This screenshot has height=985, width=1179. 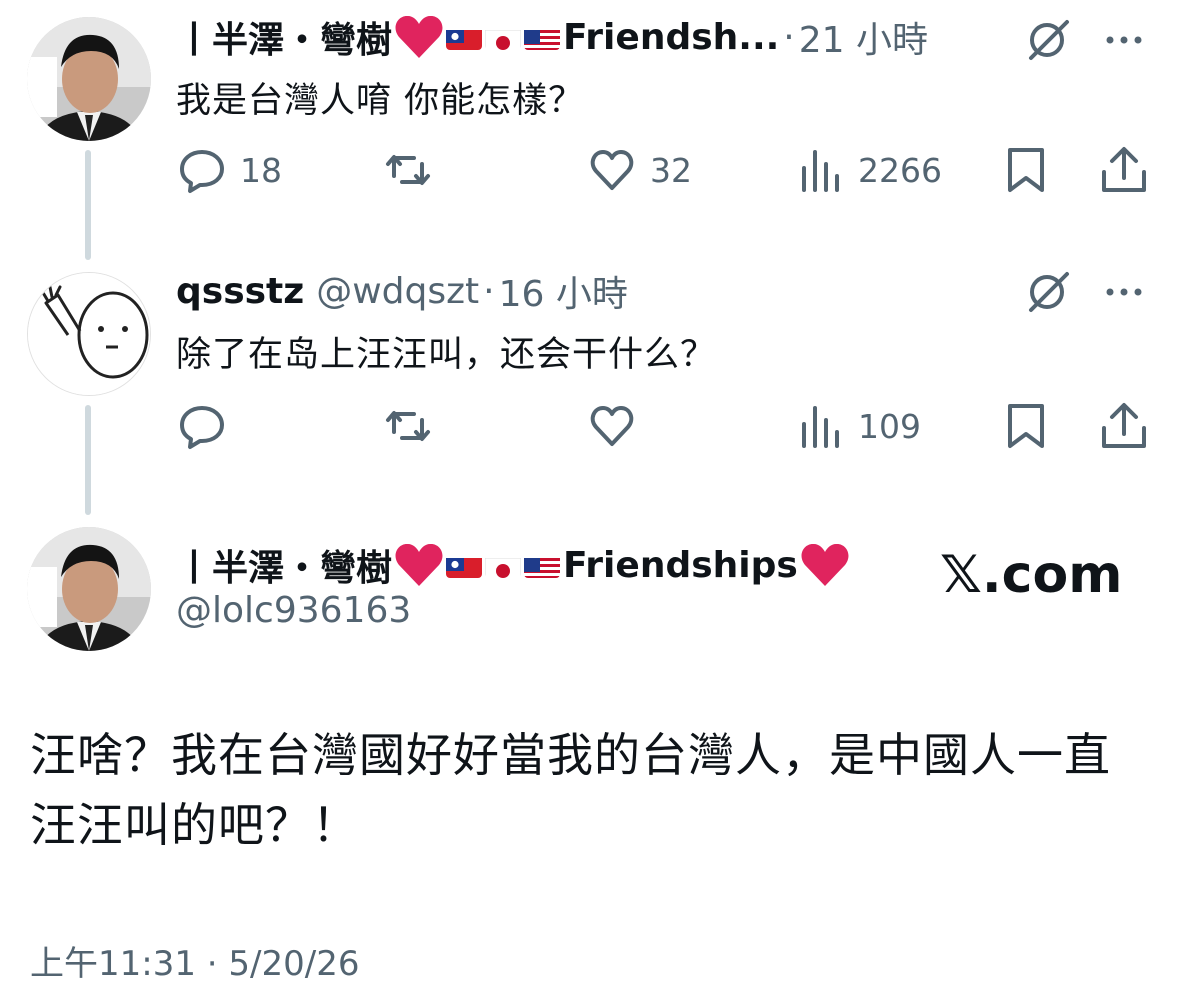 What do you see at coordinates (194, 825) in the screenshot?
I see `main-post-text-line-2: 汪汪叫的吧？！` at bounding box center [194, 825].